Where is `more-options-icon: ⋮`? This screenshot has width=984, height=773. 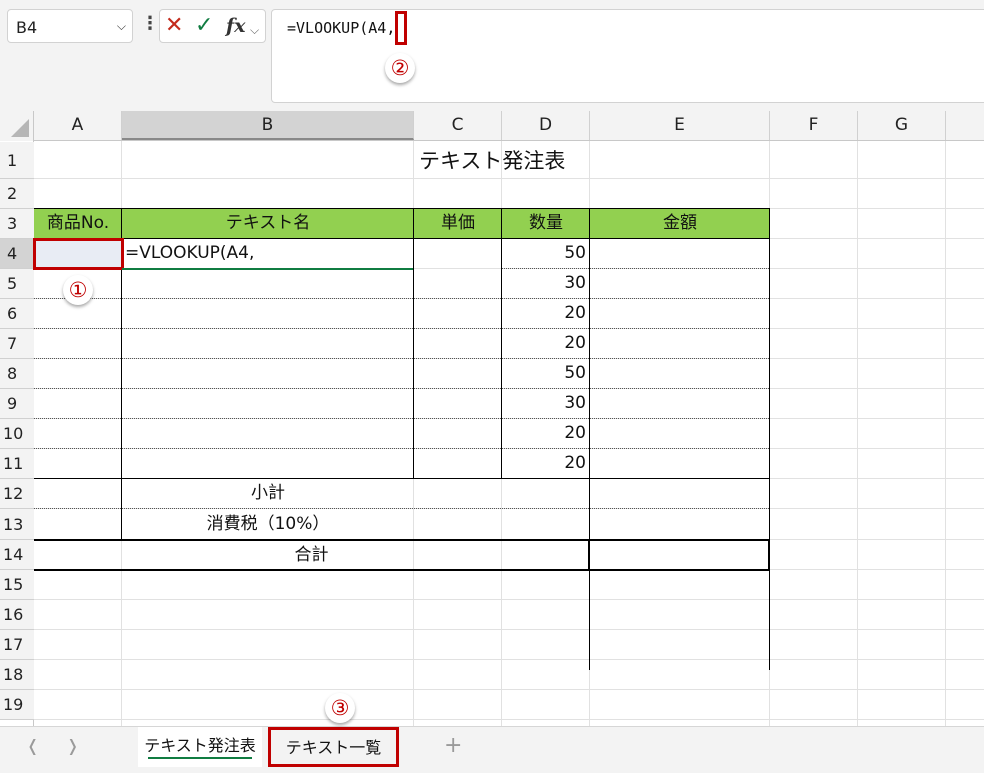 more-options-icon: ⋮ is located at coordinates (150, 24).